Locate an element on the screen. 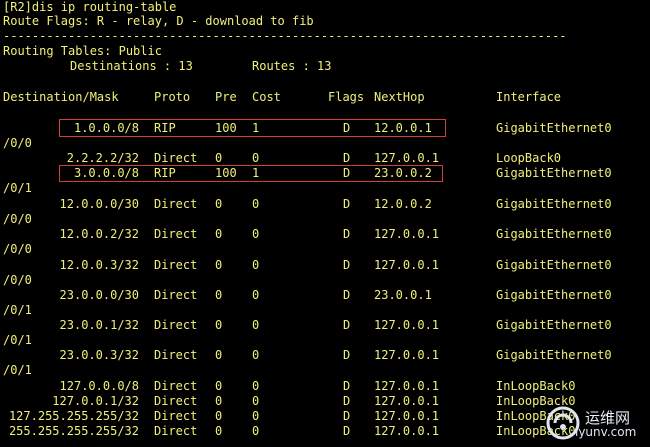 The image size is (650, 447). route-destination: 127.255.255.255/32 is located at coordinates (73, 416).